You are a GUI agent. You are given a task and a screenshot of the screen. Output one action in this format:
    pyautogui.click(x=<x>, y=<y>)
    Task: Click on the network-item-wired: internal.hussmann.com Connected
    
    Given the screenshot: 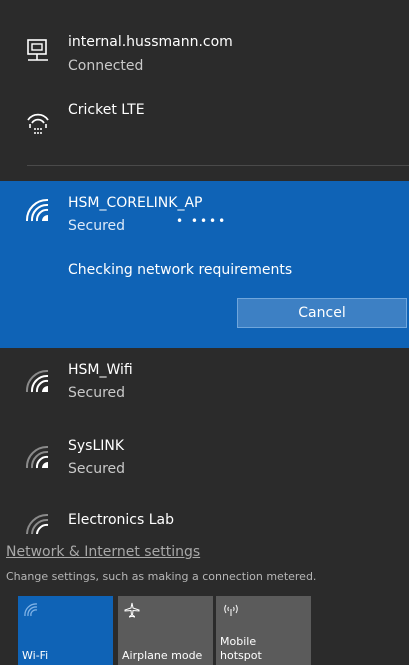 What is the action you would take?
    pyautogui.click(x=204, y=56)
    